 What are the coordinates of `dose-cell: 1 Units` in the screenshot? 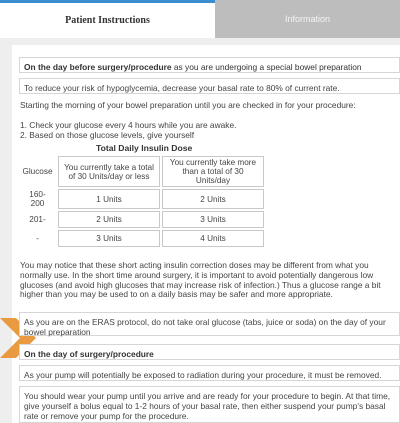 It's located at (109, 199).